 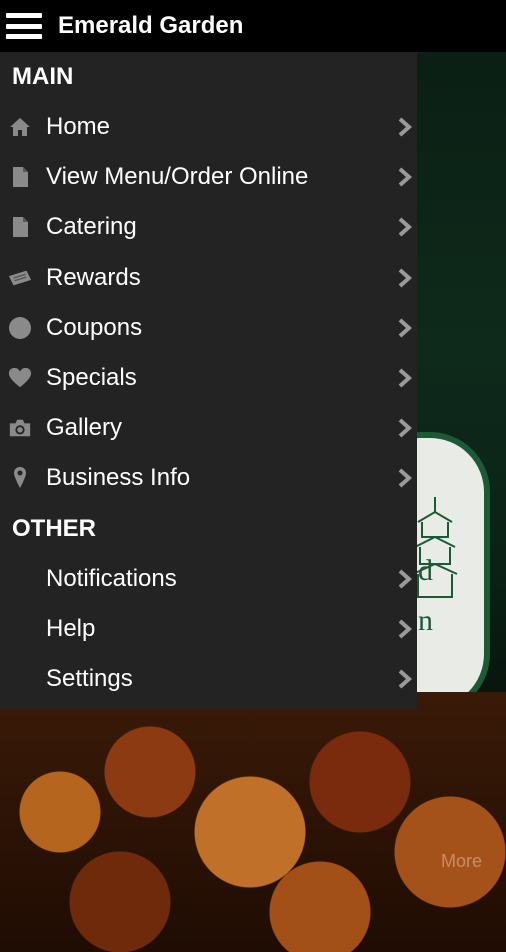 I want to click on nav-item-label: Settings, so click(x=89, y=678).